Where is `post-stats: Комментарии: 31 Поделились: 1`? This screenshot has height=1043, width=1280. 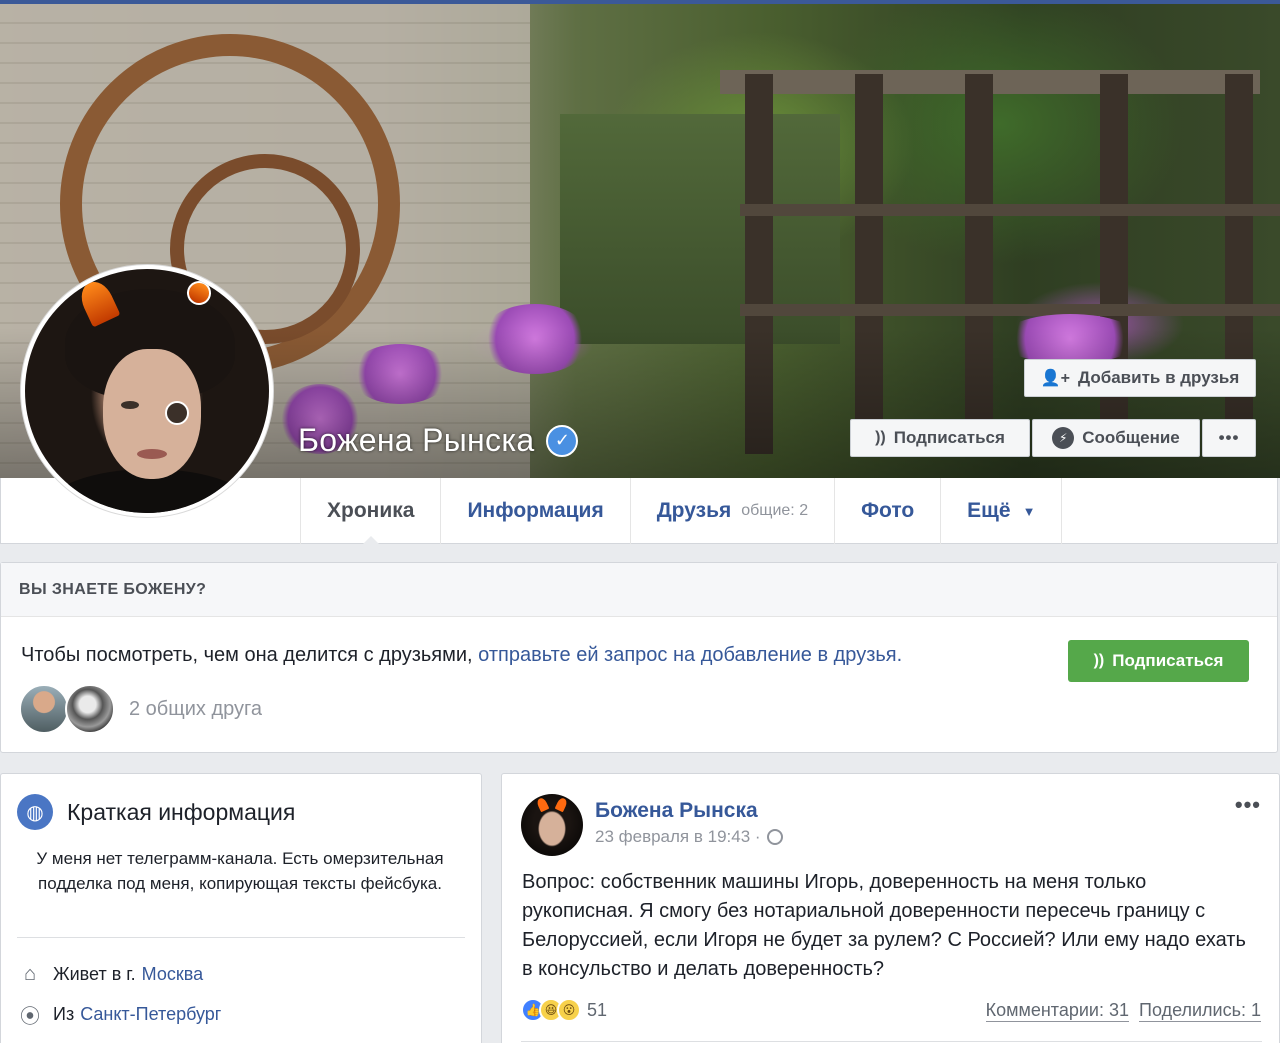
post-stats: Комментарии: 31 Поделились: 1 is located at coordinates (1118, 1011).